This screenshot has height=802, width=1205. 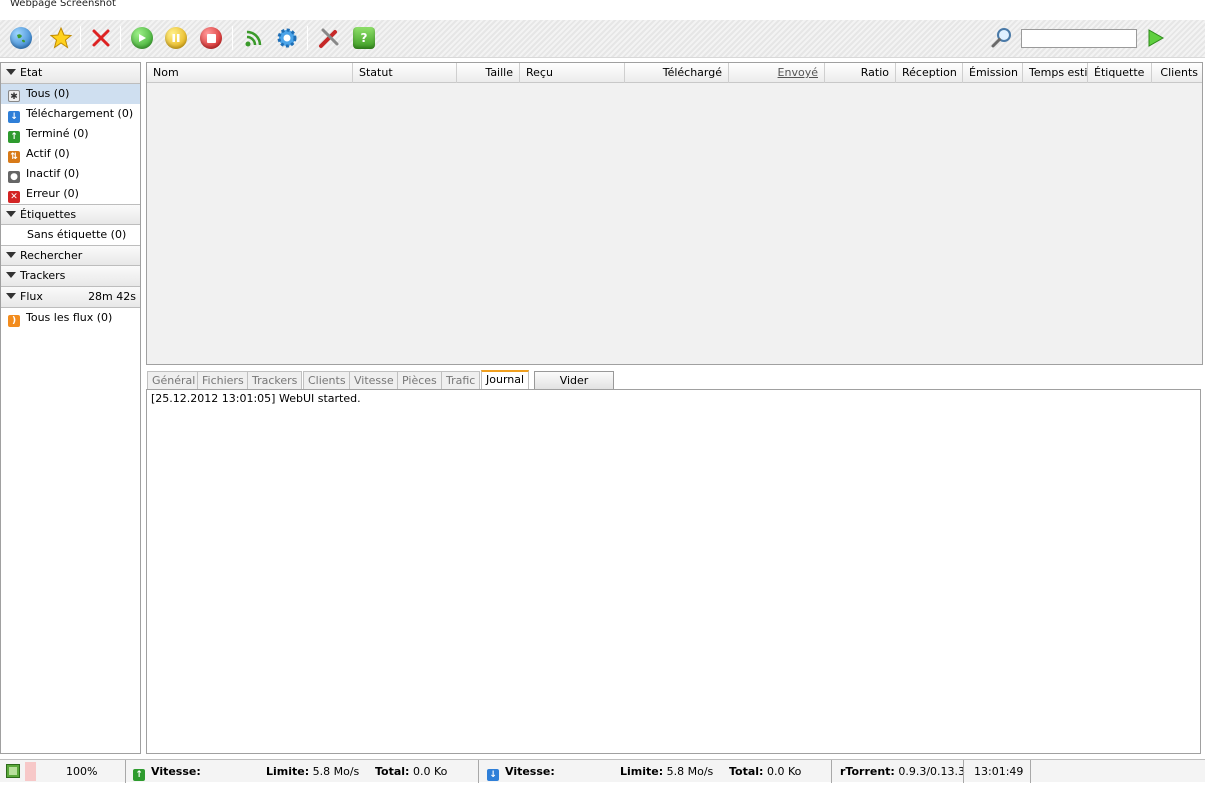 What do you see at coordinates (677, 73) in the screenshot?
I see `column-downloaded: Téléchargé` at bounding box center [677, 73].